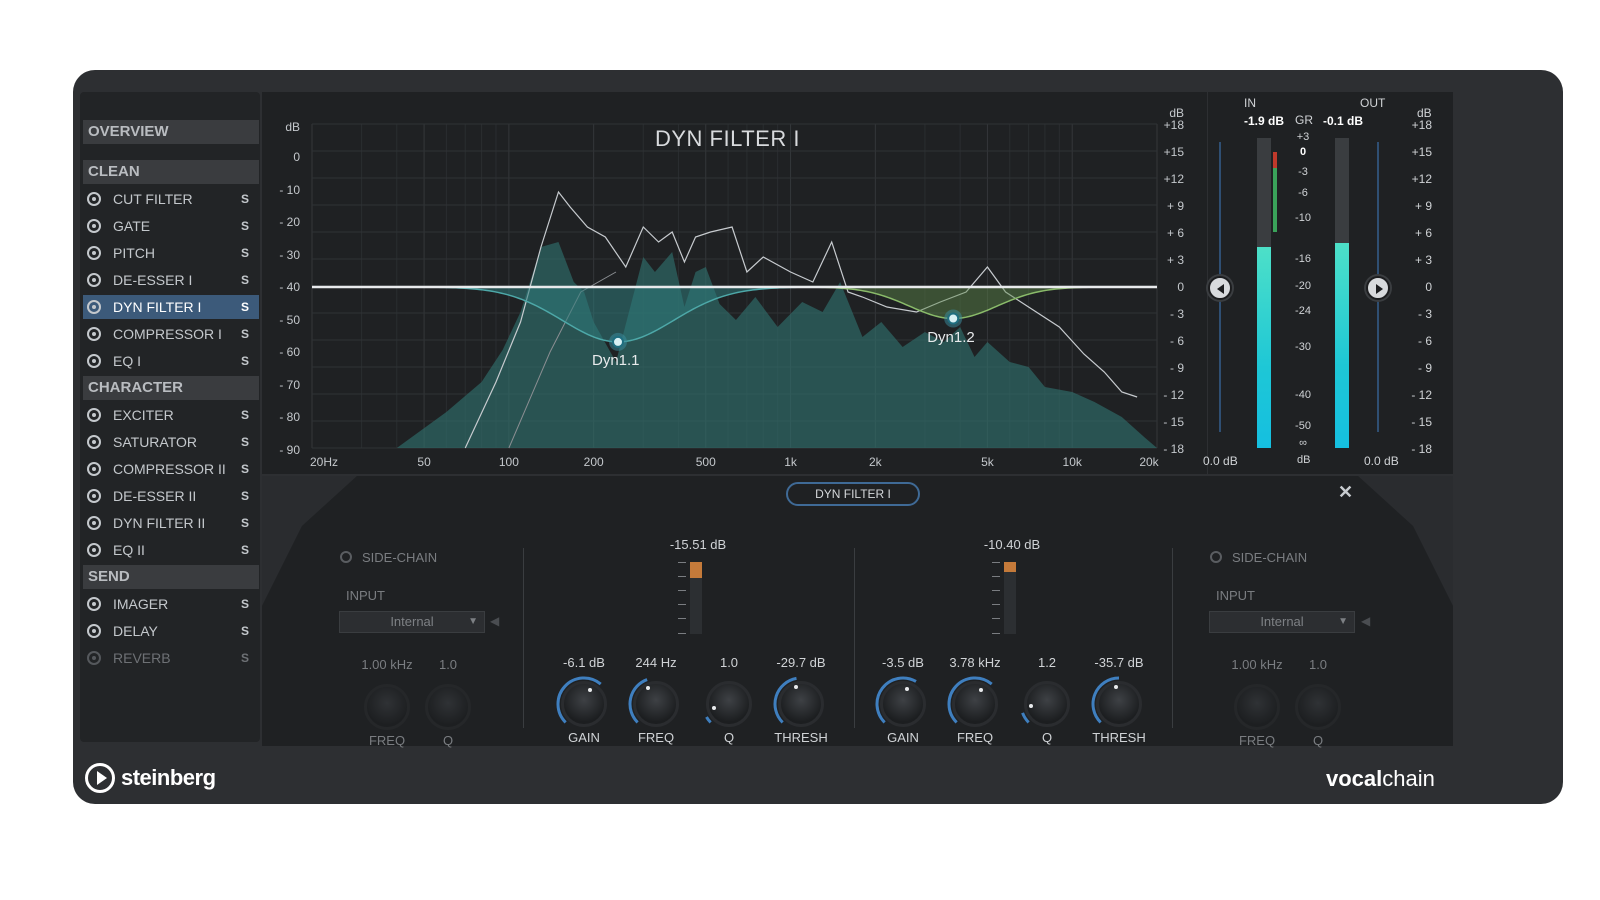 The height and width of the screenshot is (900, 1600). I want to click on sidebar-item-de-esser-i: DE-ESSER I S, so click(171, 280).